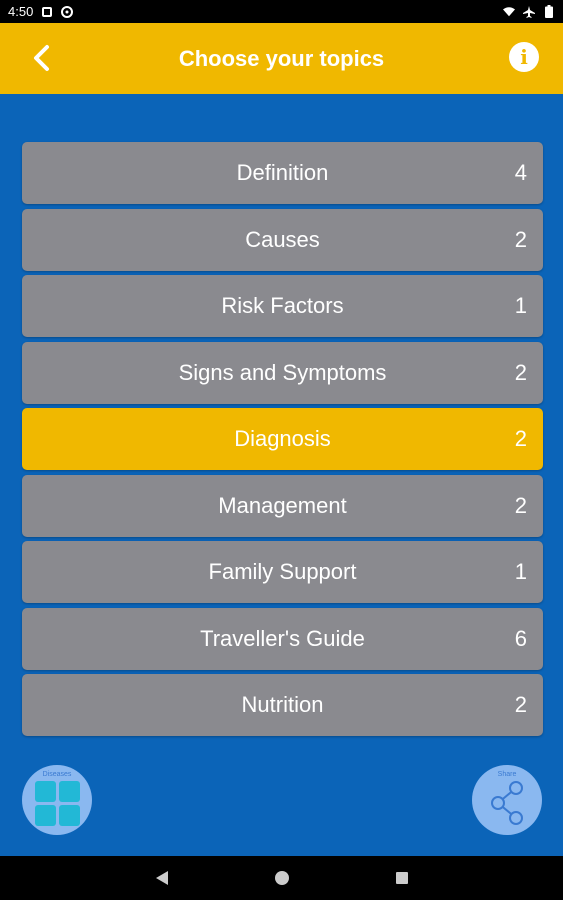  I want to click on system-nav-bar, so click(281, 878).